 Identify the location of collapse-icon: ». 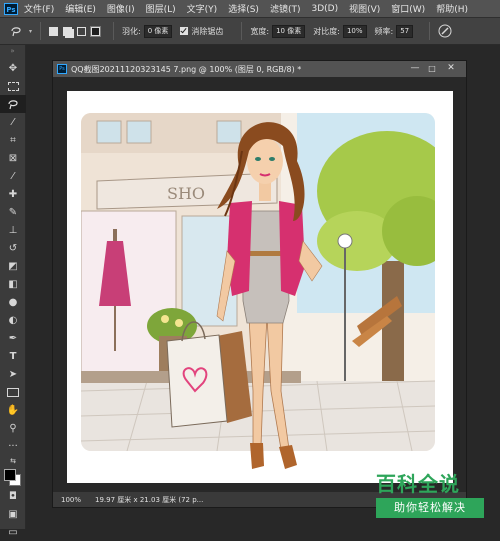
(12, 52).